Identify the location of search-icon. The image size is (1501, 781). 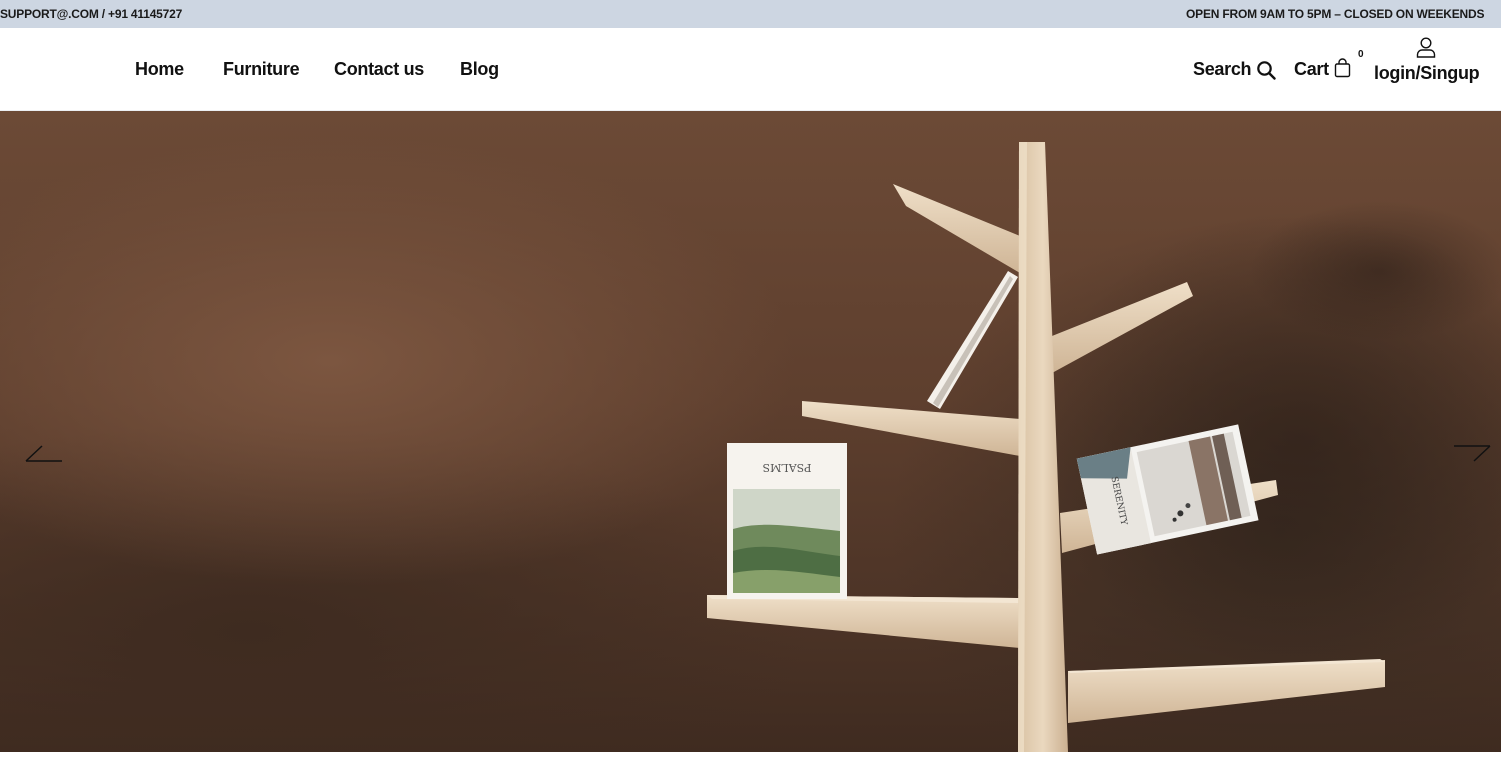
(1266, 70).